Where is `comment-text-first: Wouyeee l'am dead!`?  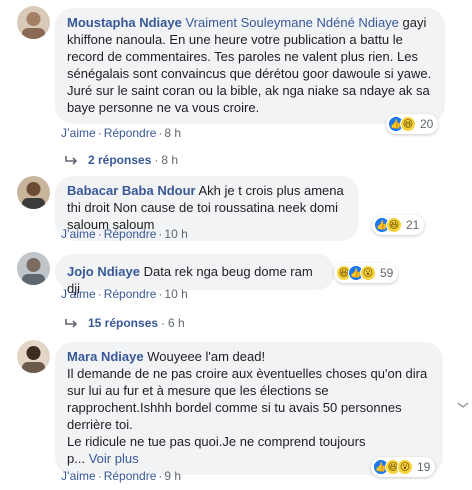
comment-text-first: Wouyeee l'am dead! is located at coordinates (206, 356).